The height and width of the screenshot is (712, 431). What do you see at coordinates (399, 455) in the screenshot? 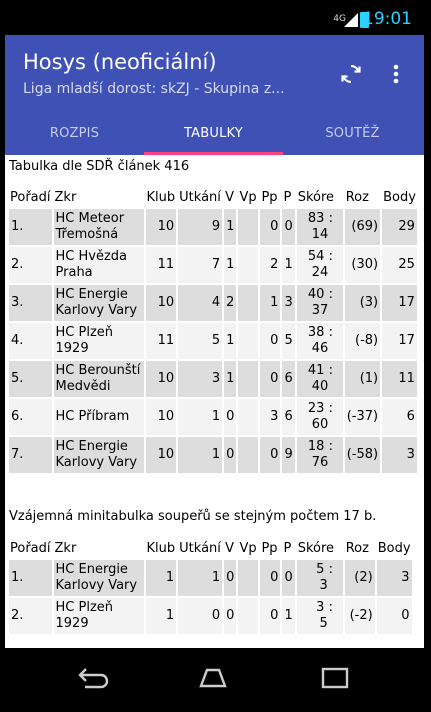
I see `points-cell: 3` at bounding box center [399, 455].